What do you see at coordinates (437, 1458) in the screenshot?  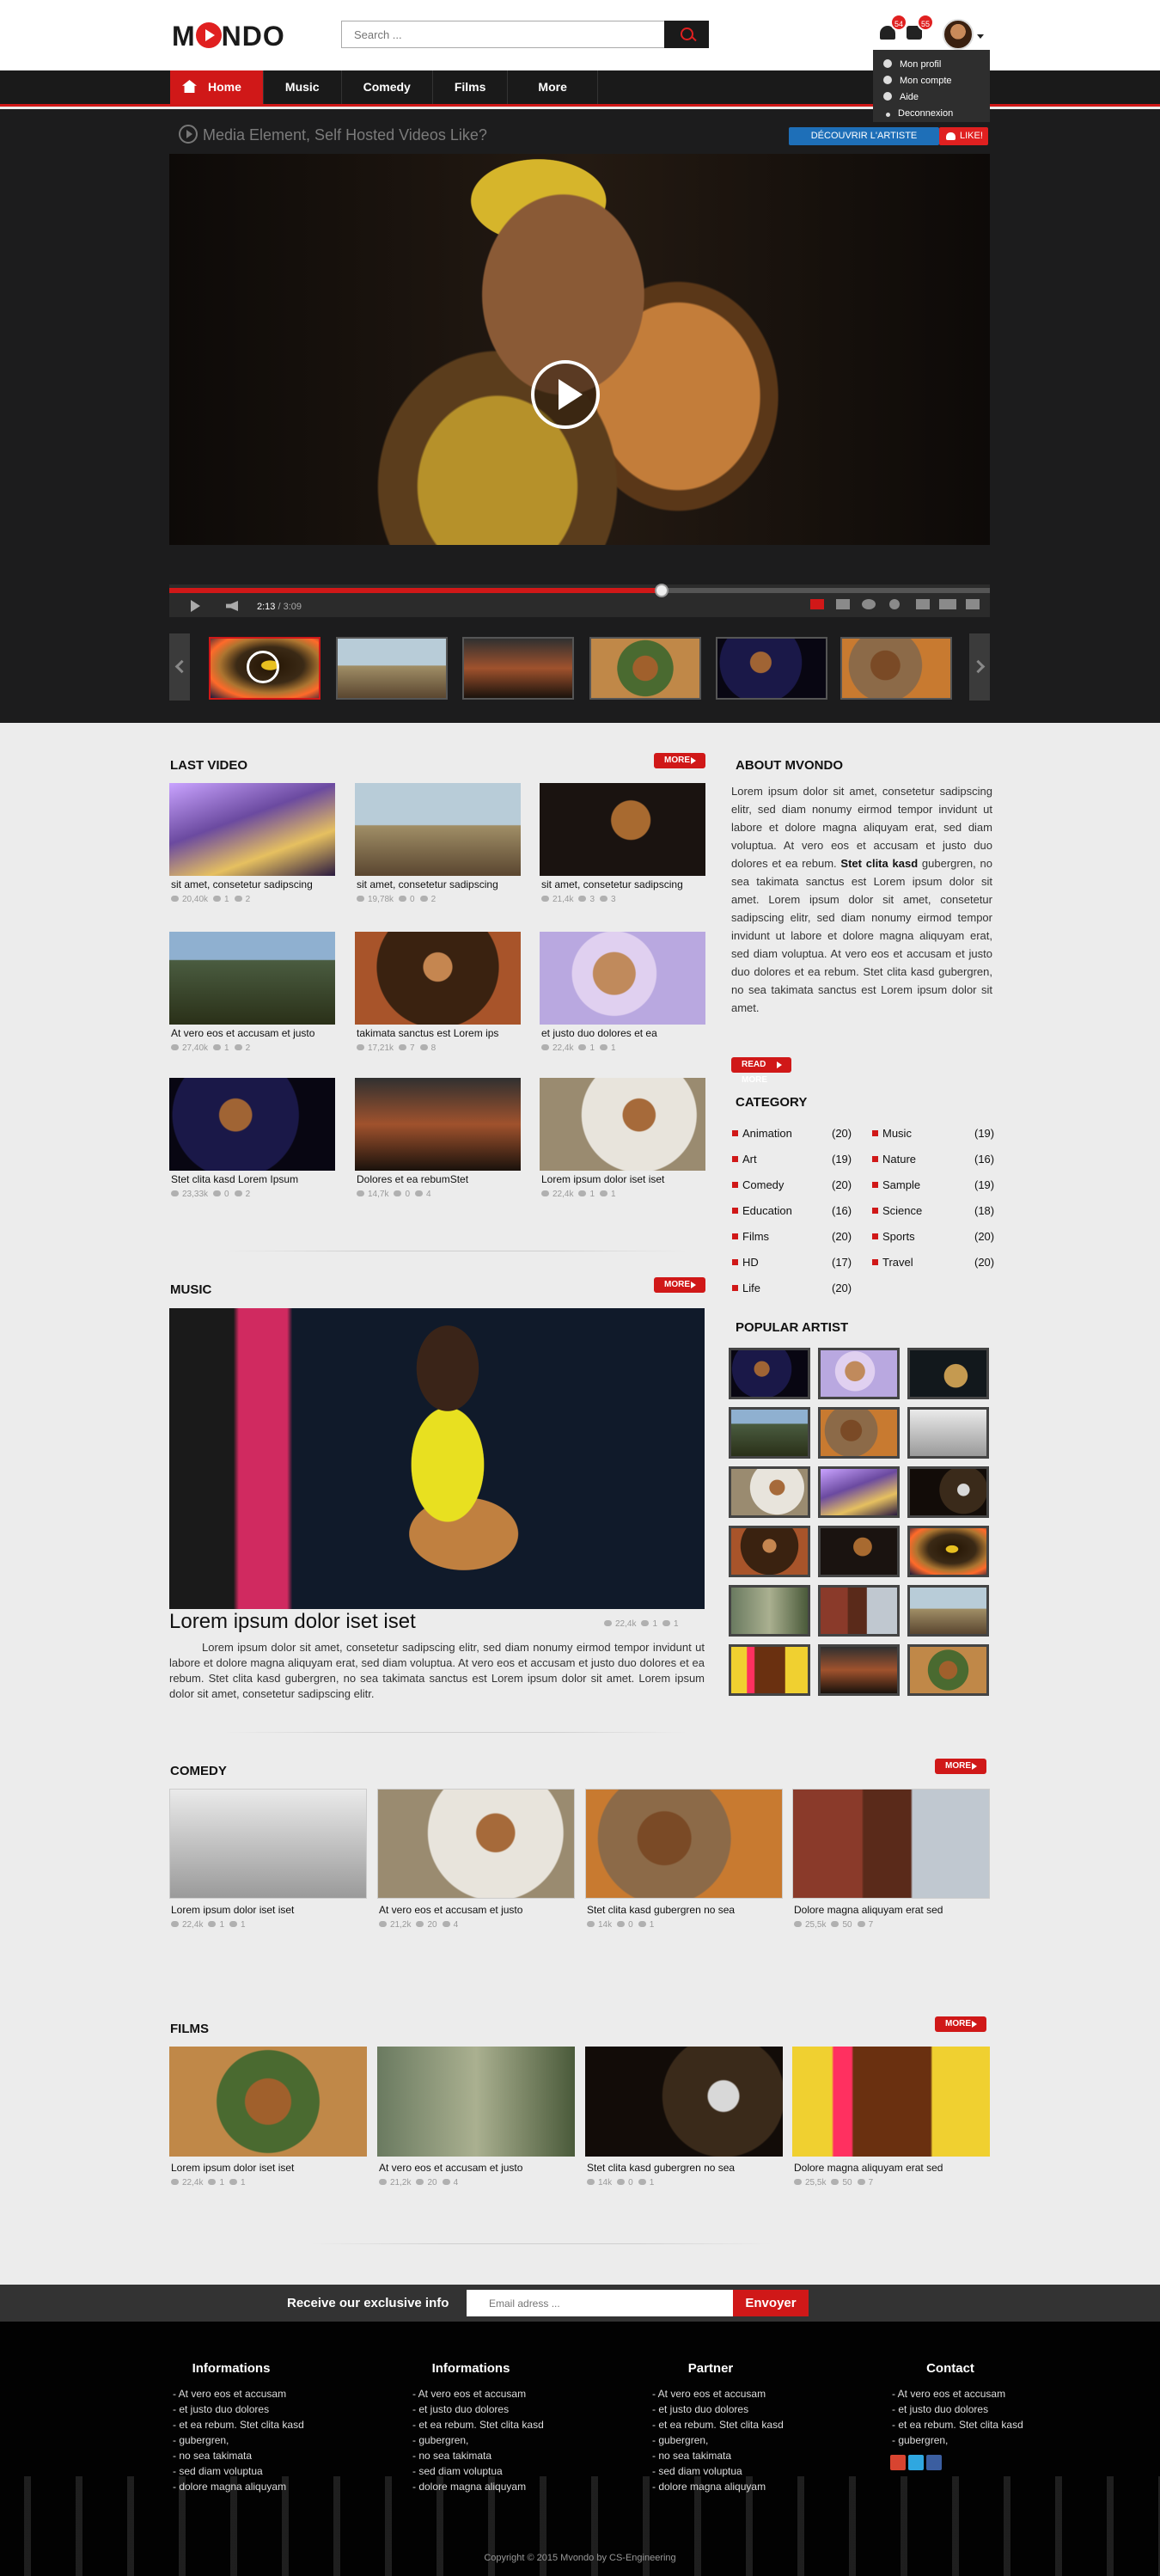 I see `music-feature-image` at bounding box center [437, 1458].